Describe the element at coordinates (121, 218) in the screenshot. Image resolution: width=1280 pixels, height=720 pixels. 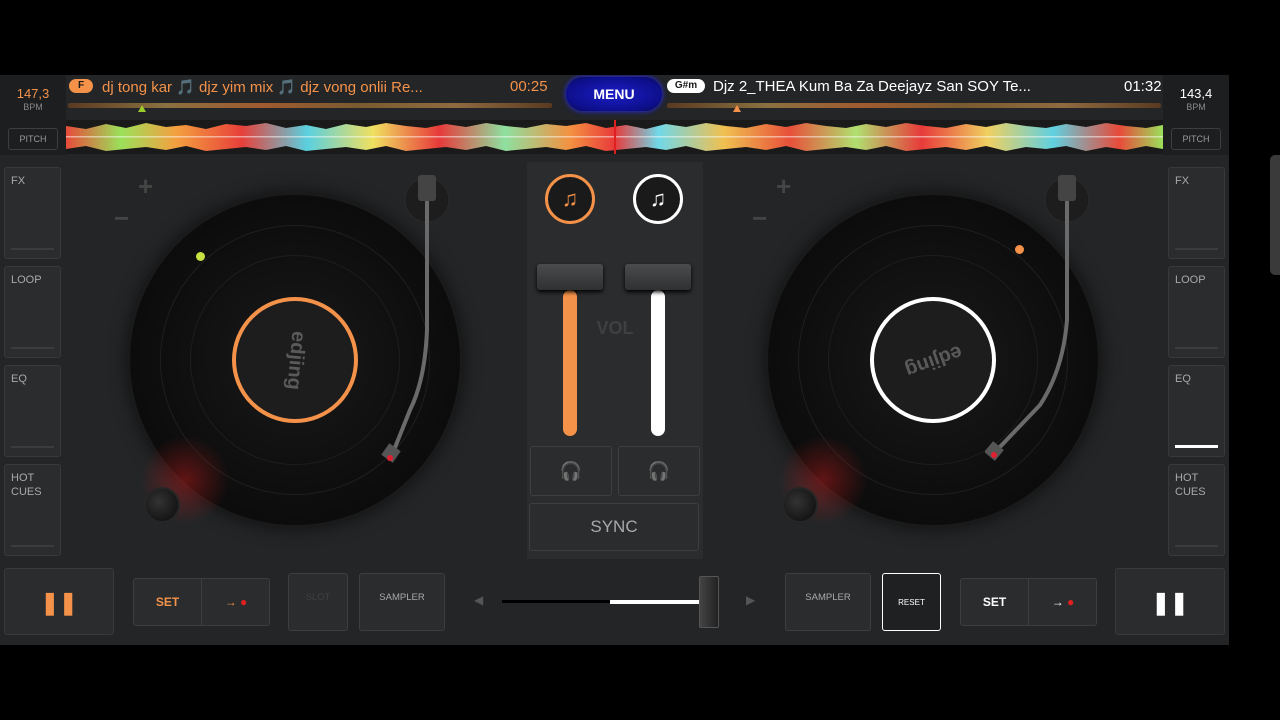
I see `deck-a-pitch-minus-icon: −` at that location.